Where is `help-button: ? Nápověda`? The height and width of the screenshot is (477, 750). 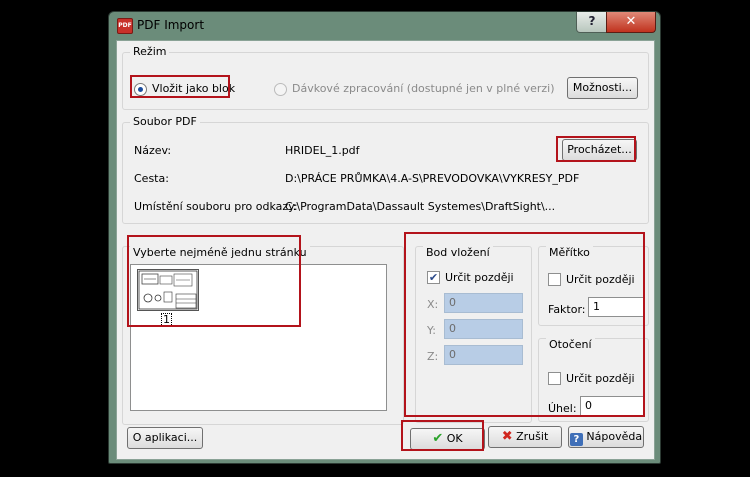
help-button: ? Nápověda is located at coordinates (606, 437).